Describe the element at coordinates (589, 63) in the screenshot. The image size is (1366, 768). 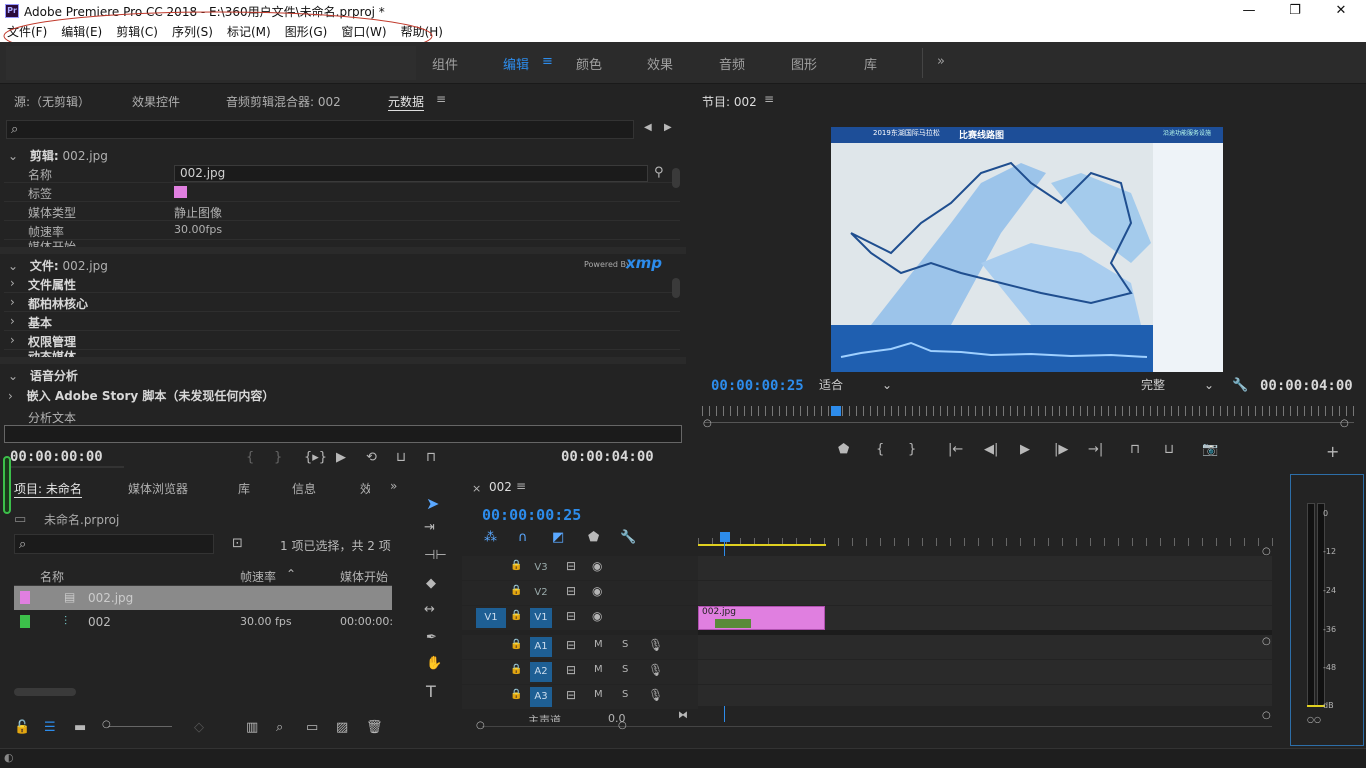
I see `workspace-color: 颜色` at that location.